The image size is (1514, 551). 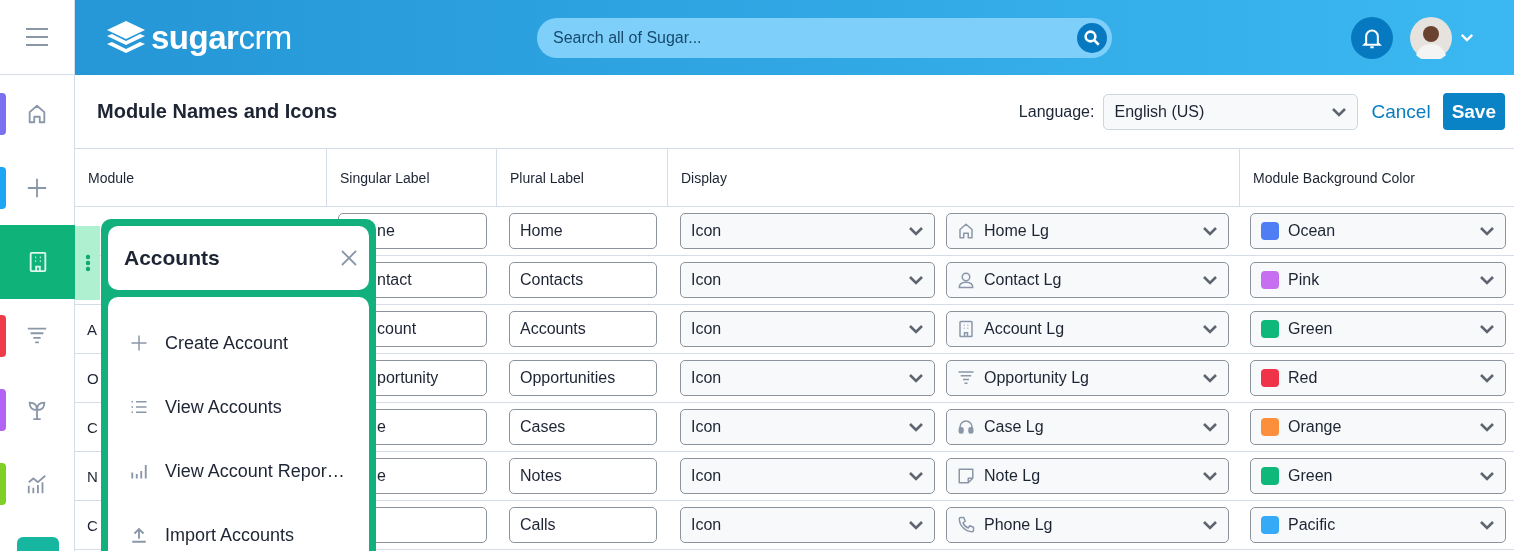 What do you see at coordinates (583, 476) in the screenshot?
I see `plural-label-field: Notes` at bounding box center [583, 476].